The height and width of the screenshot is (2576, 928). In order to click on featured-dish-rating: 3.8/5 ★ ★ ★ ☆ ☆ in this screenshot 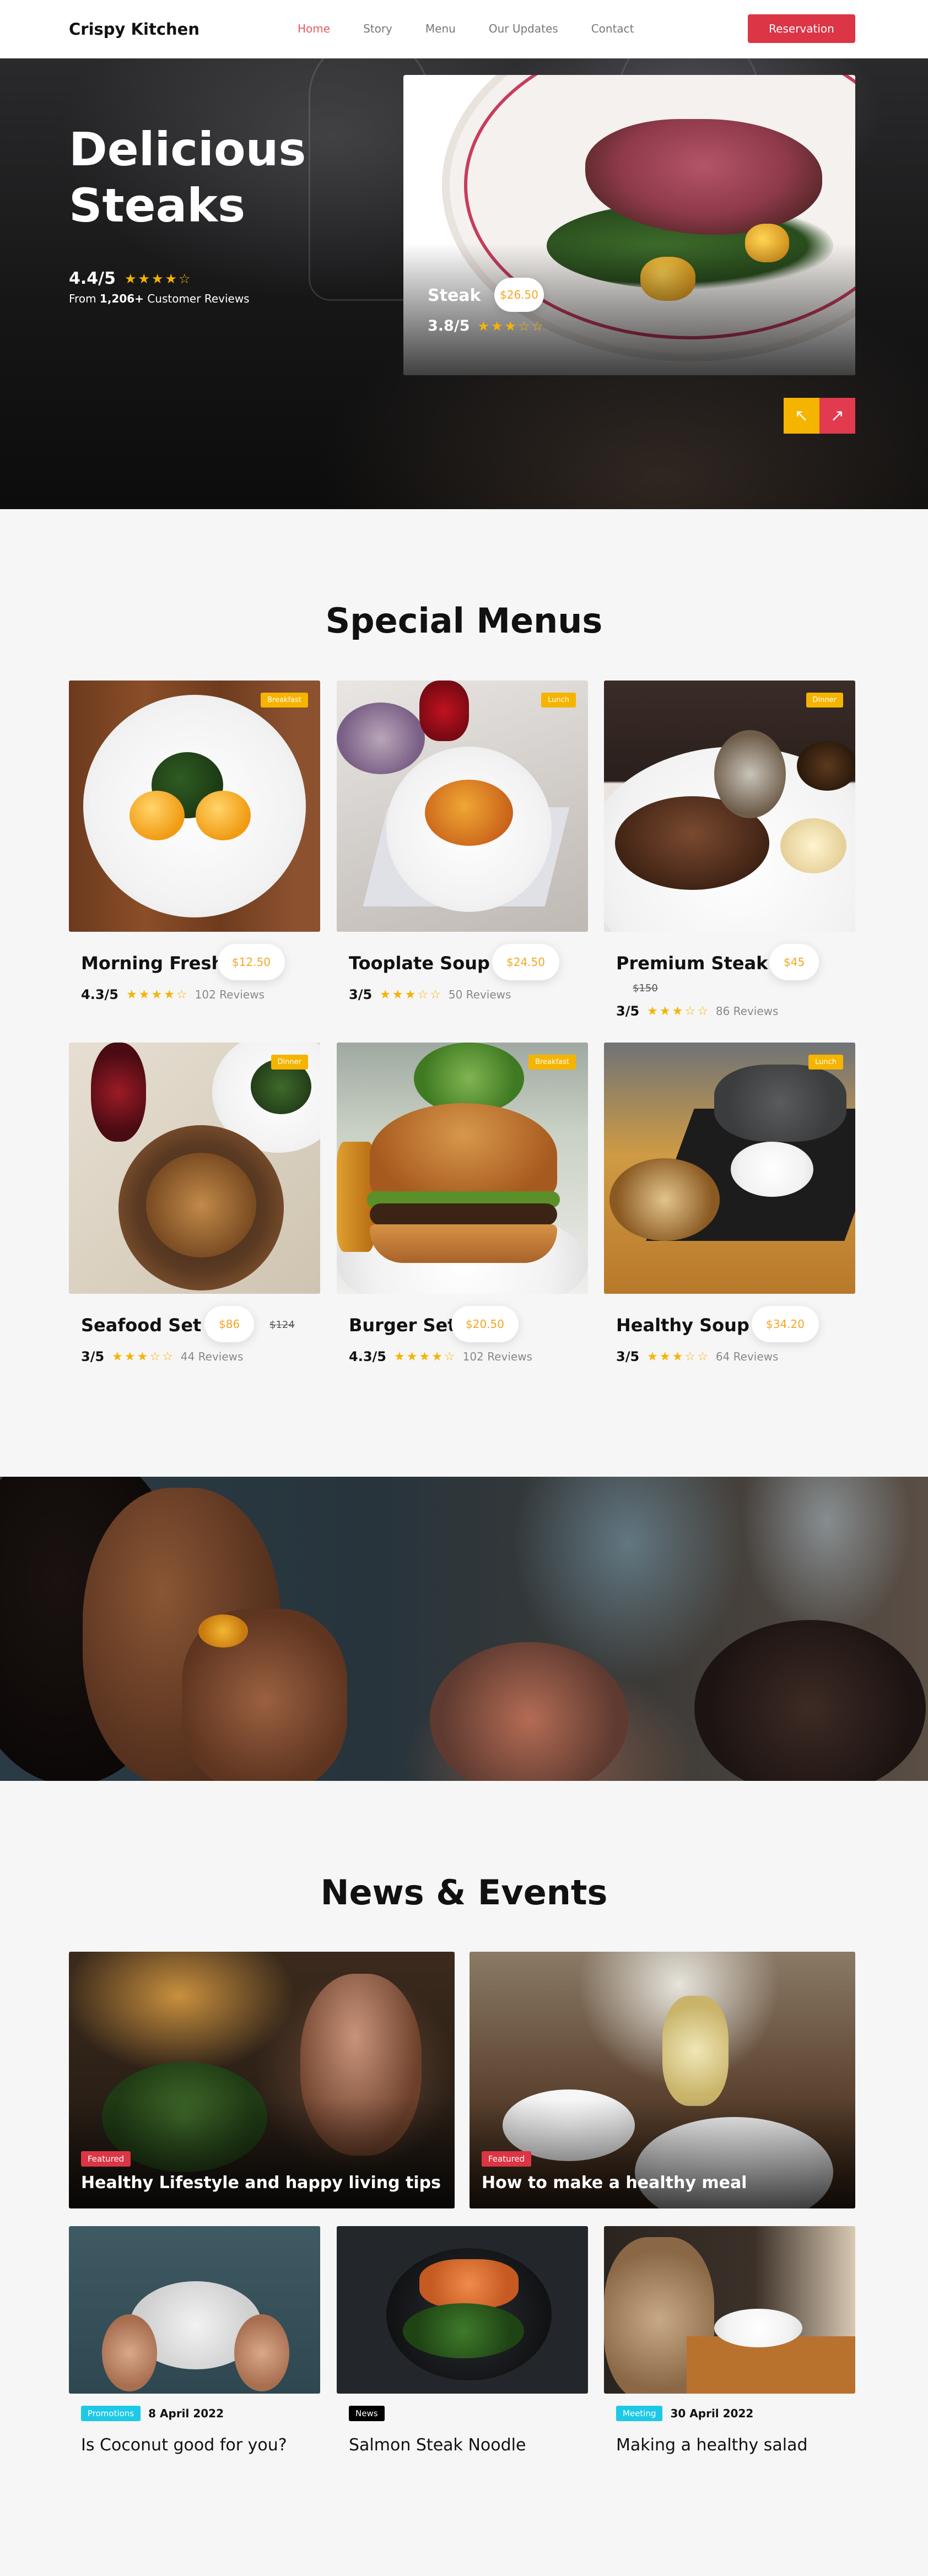, I will do `click(485, 325)`.